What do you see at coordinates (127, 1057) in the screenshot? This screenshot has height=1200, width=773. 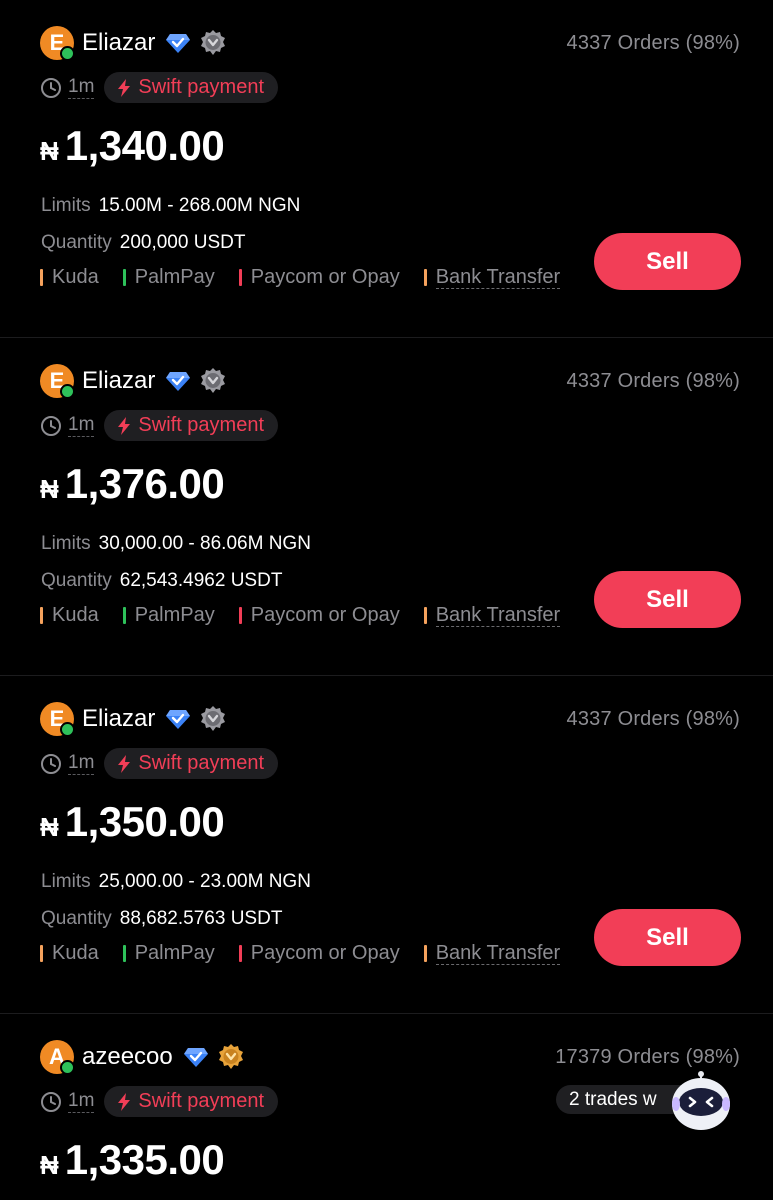 I see `merchant-name: azeecoo` at bounding box center [127, 1057].